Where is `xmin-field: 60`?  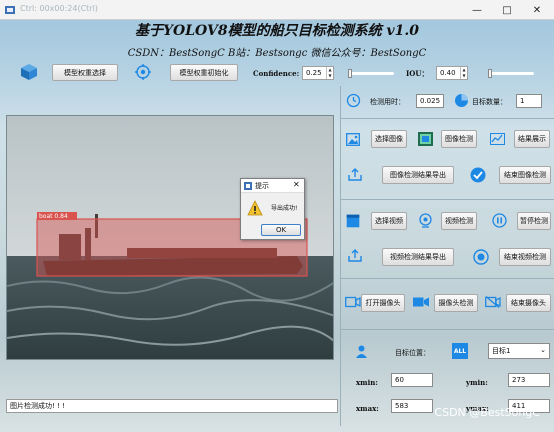
xmin-field: 60 is located at coordinates (412, 380).